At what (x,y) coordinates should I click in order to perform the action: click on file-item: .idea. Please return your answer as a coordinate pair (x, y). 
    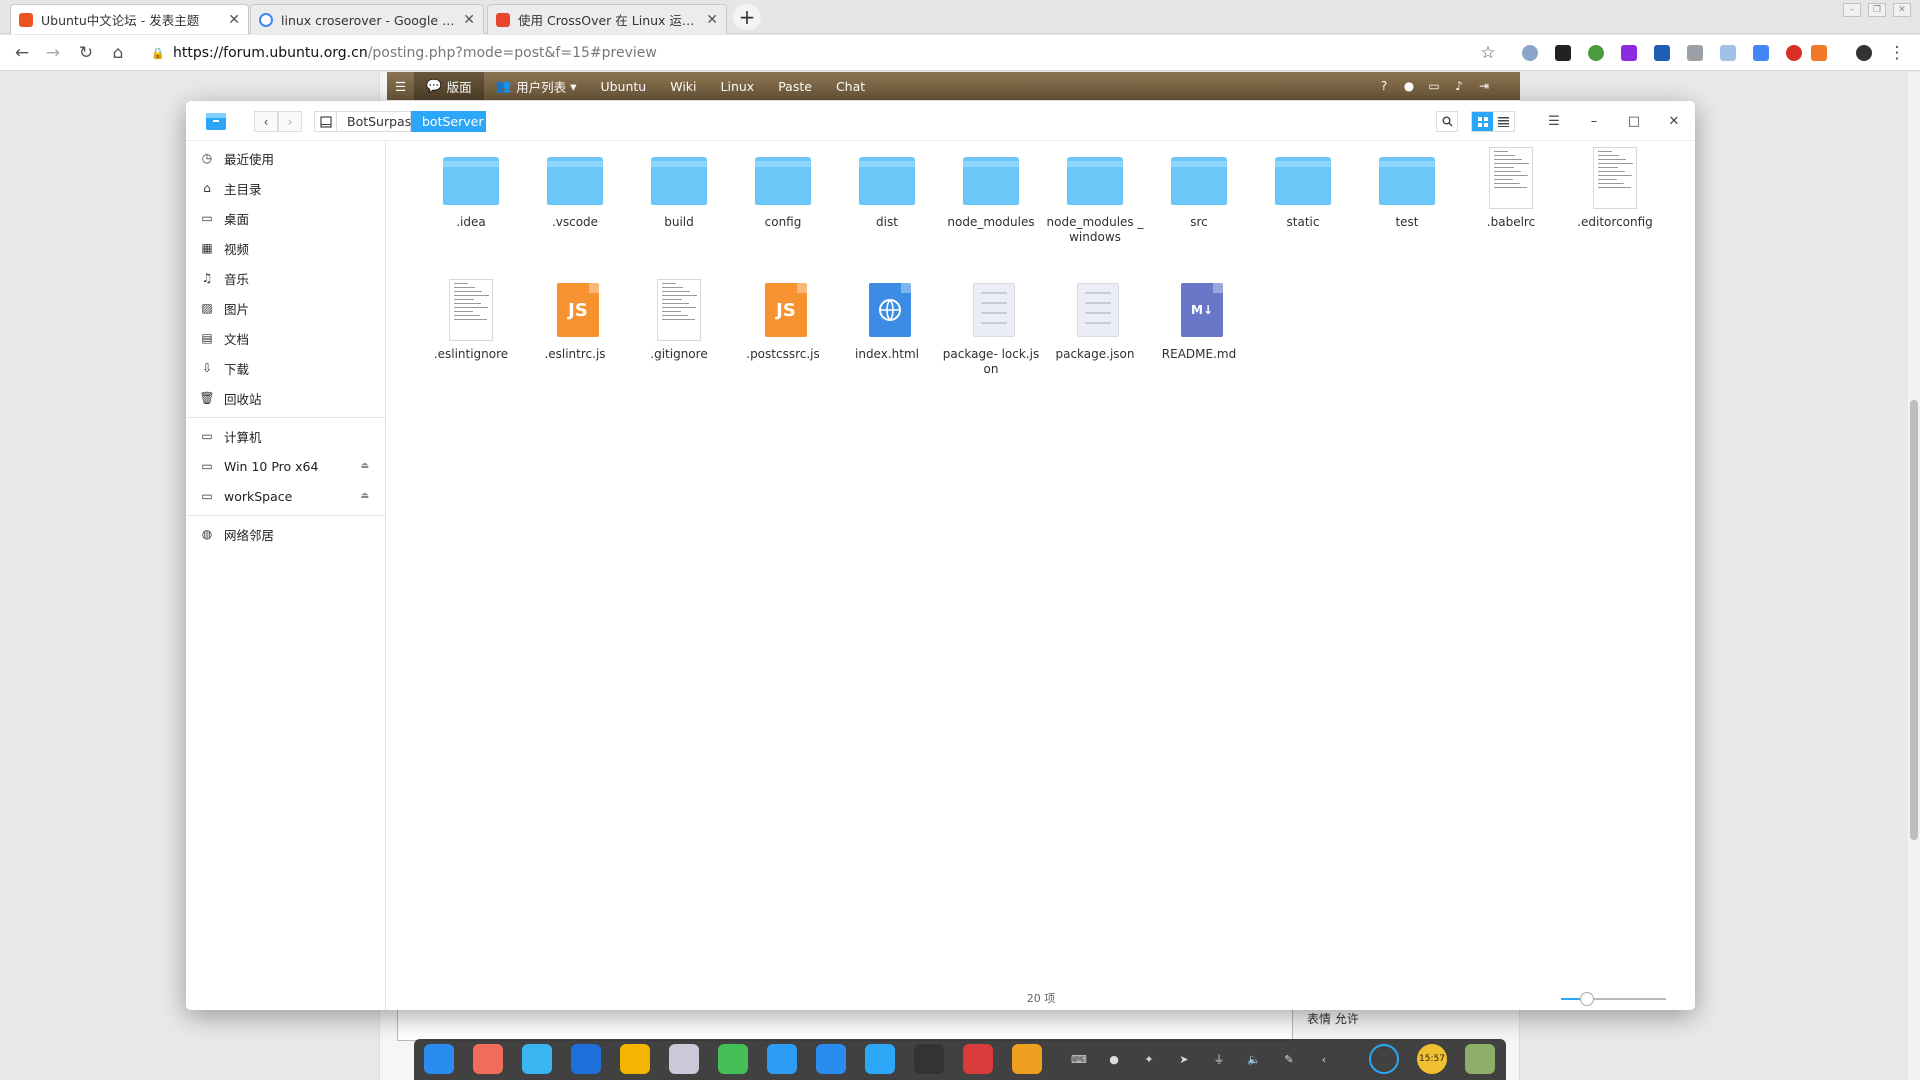
    Looking at the image, I should click on (471, 188).